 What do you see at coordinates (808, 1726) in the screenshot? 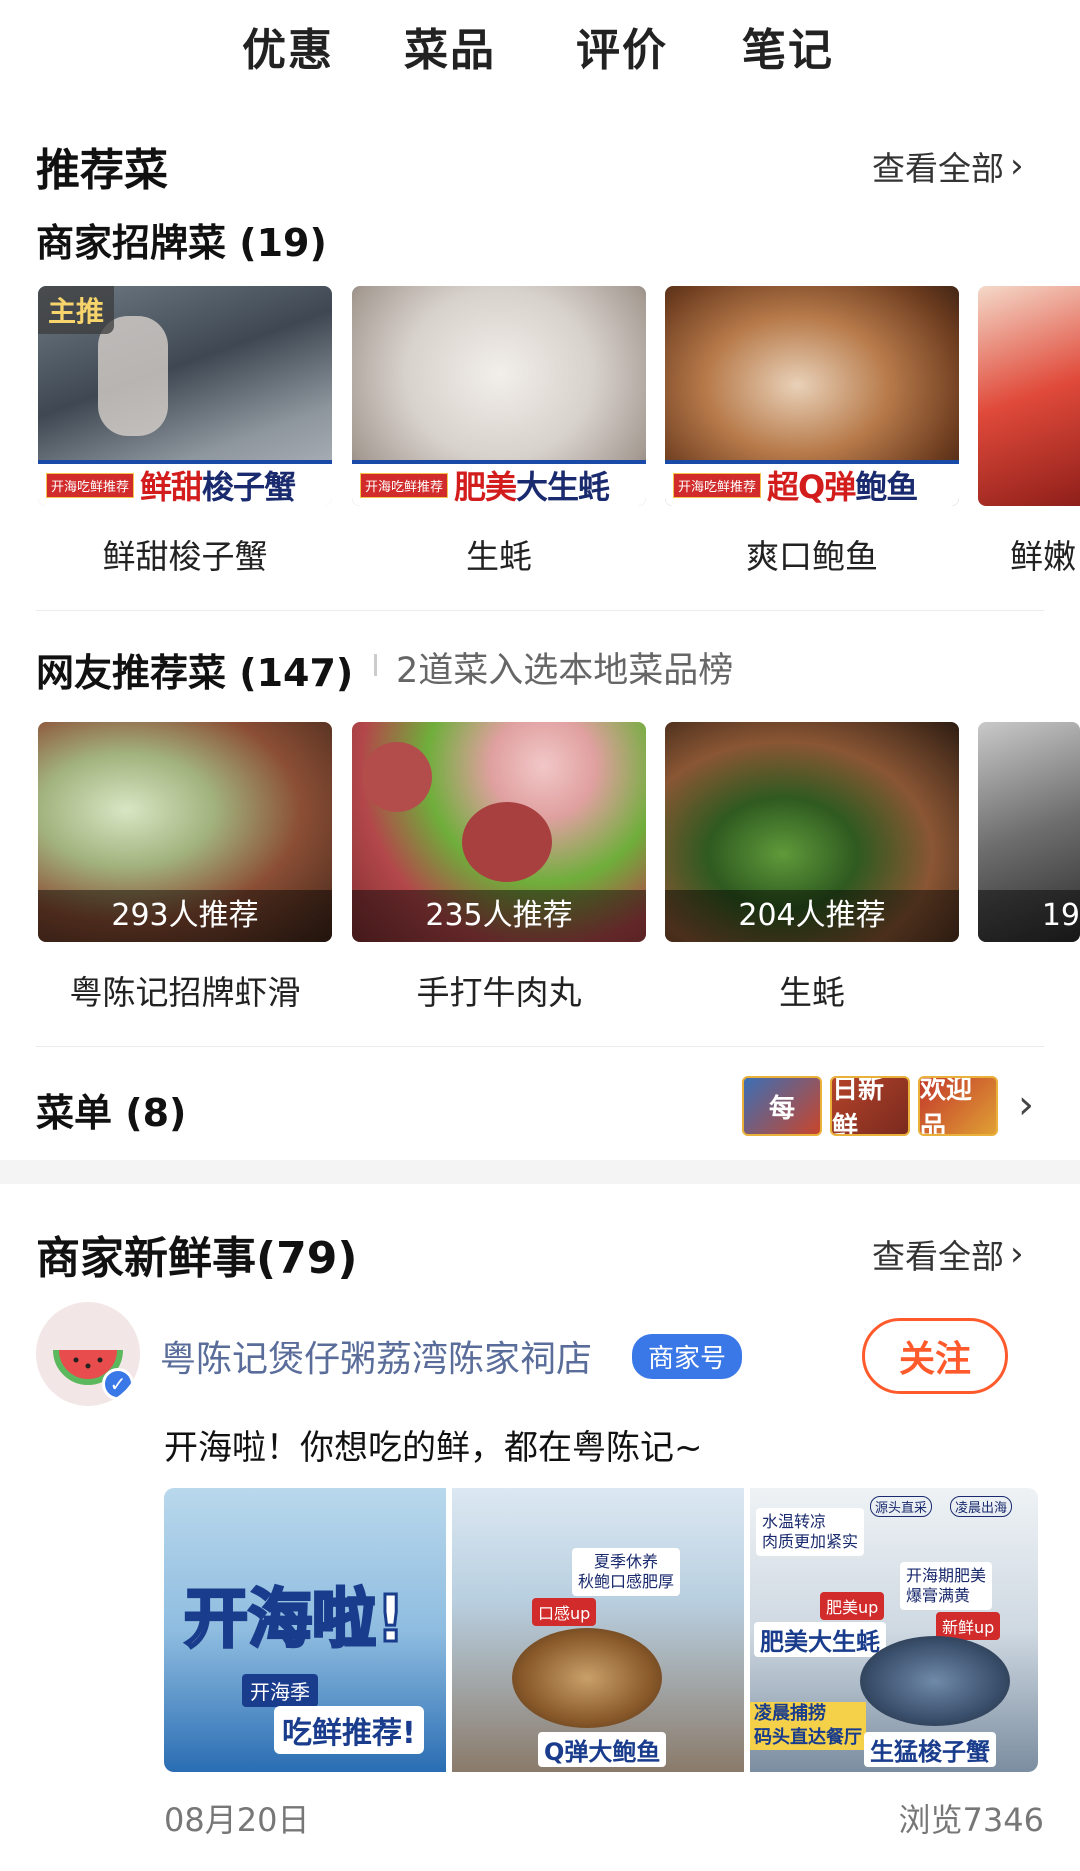
I see `poster-note: 凌晨捕捞 码头直达餐厅` at bounding box center [808, 1726].